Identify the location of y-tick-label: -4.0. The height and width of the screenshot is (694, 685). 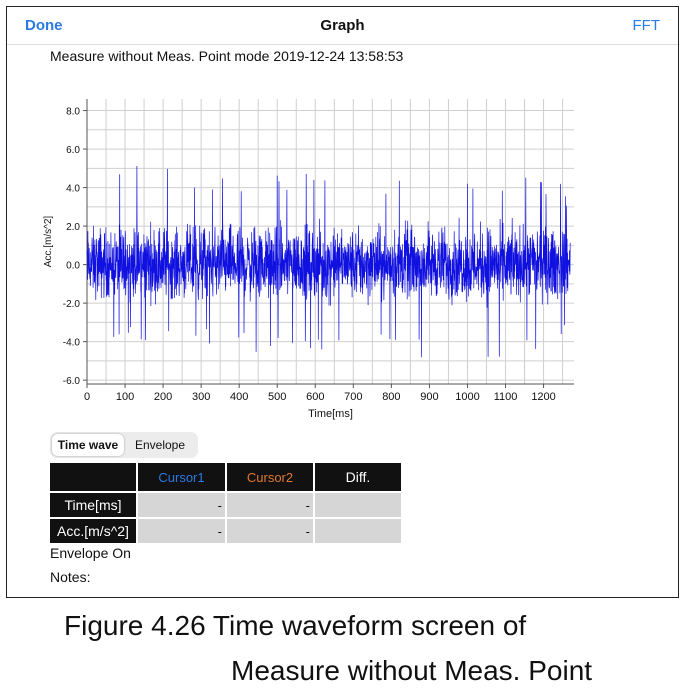
(72, 343).